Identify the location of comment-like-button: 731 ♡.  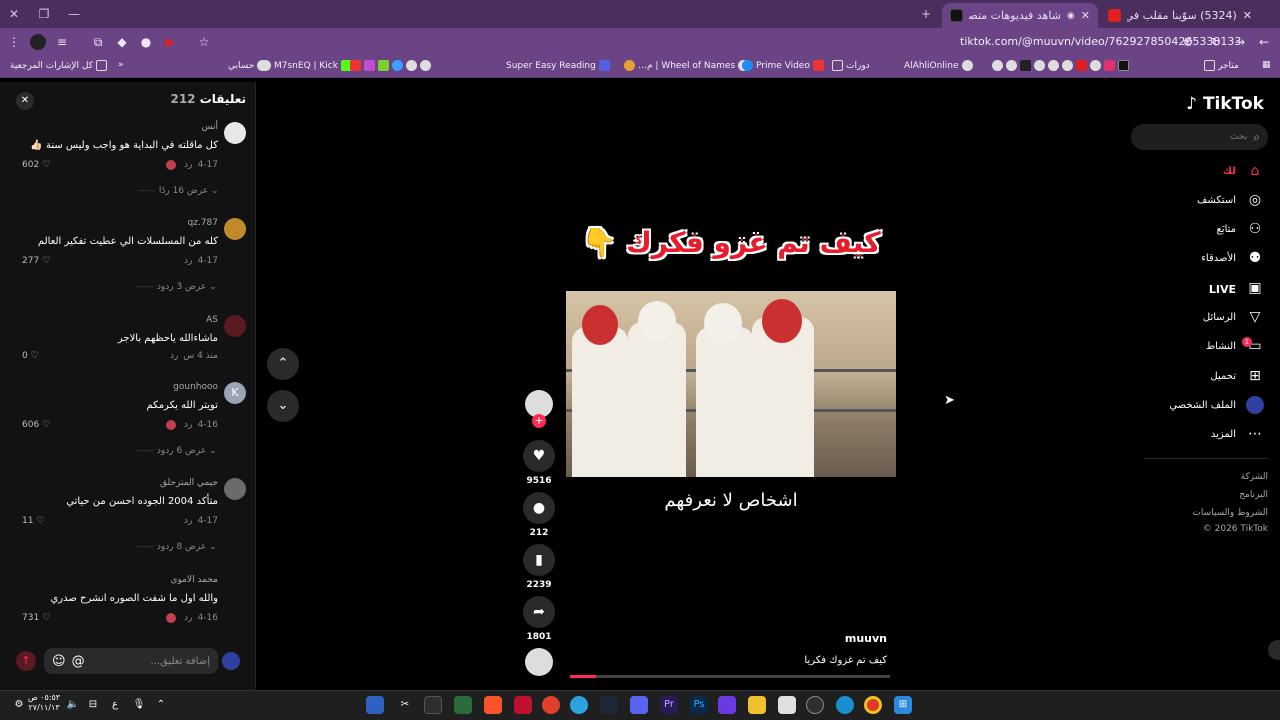
(36, 618).